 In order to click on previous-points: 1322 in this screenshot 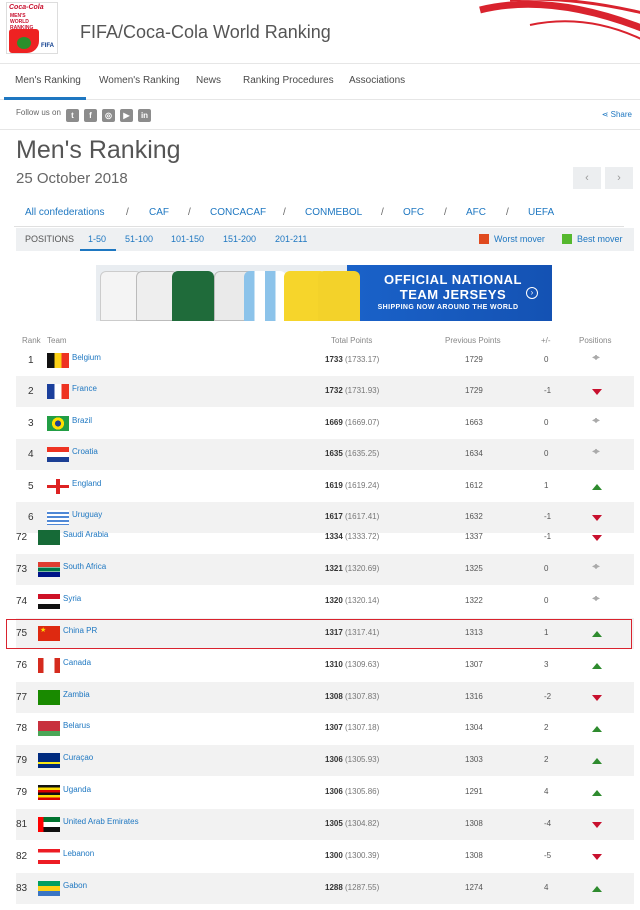, I will do `click(474, 600)`.